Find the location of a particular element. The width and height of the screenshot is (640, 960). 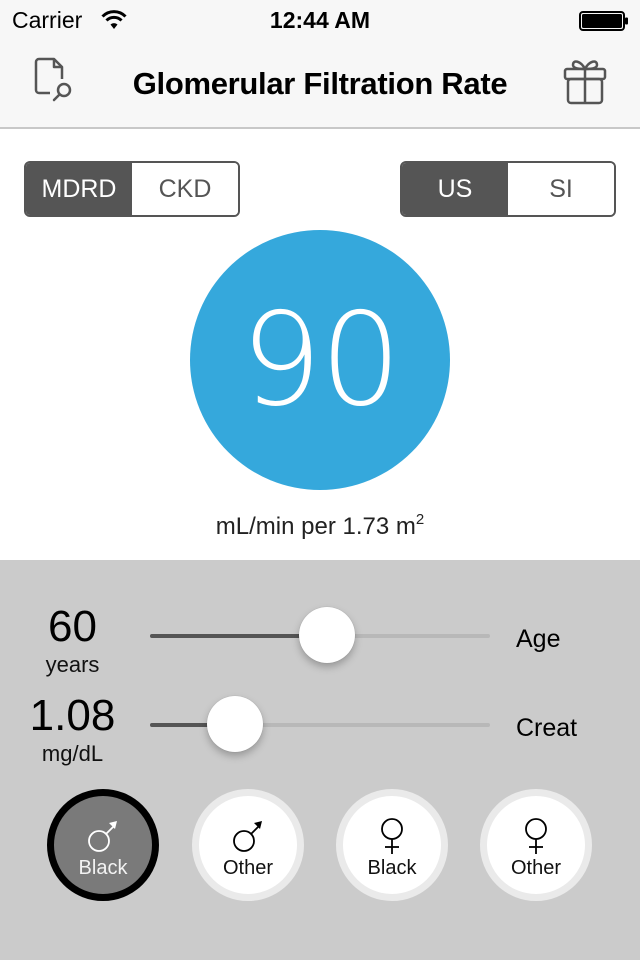

group-button-female-other: Other is located at coordinates (536, 845).